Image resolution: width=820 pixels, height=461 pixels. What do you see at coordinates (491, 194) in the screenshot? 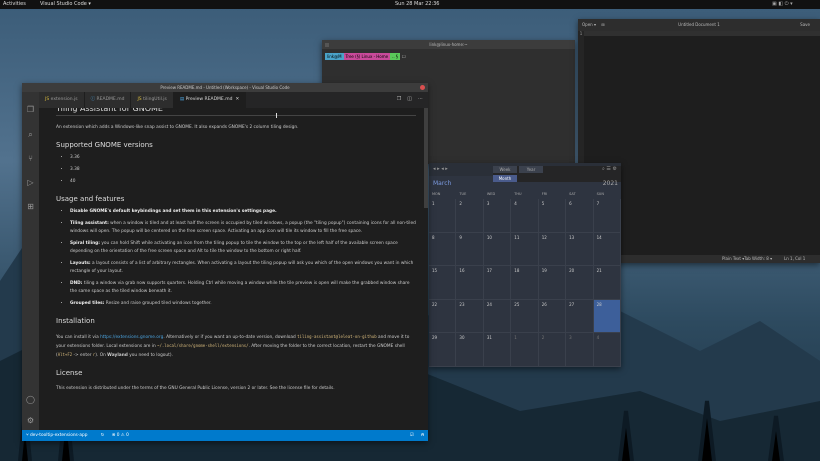
I see `weekday-label: WED` at bounding box center [491, 194].